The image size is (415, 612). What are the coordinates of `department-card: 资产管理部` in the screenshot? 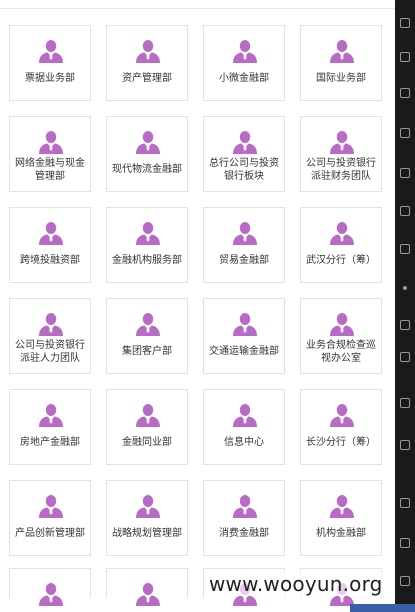 It's located at (147, 63).